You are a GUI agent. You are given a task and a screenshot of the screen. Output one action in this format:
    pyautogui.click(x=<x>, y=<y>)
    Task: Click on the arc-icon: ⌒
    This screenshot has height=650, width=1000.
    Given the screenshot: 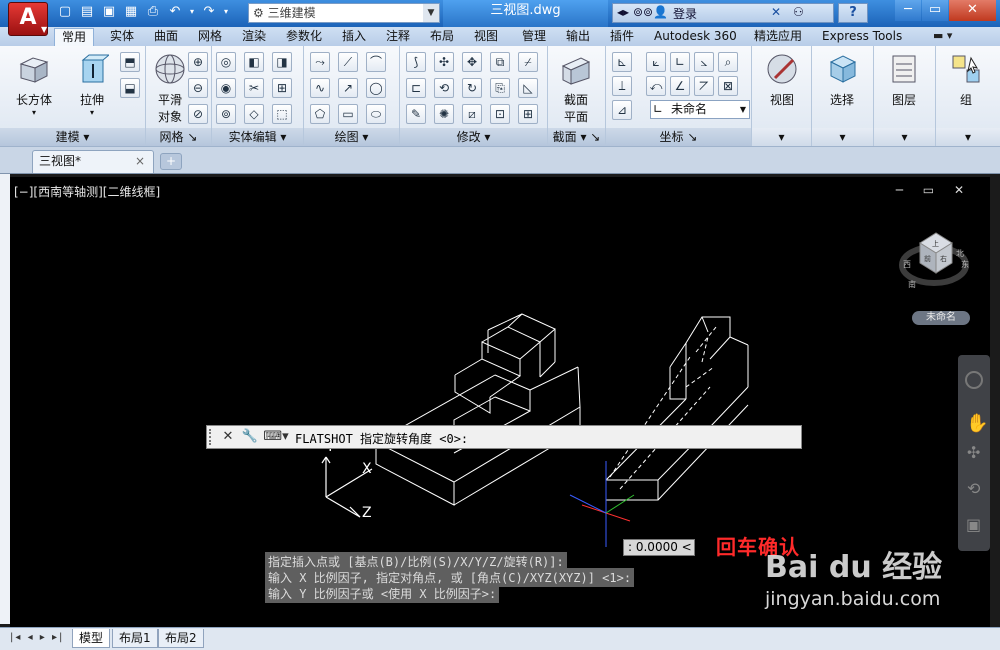 What is the action you would take?
    pyautogui.click(x=376, y=62)
    